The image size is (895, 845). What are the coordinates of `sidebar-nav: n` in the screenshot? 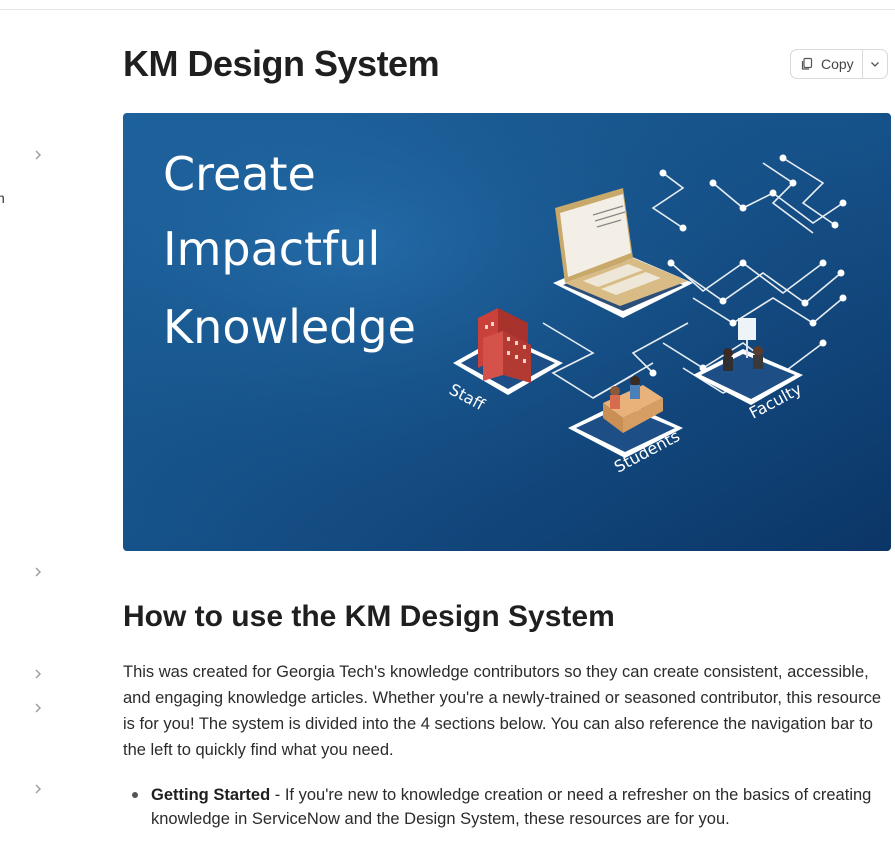 It's located at (30, 427).